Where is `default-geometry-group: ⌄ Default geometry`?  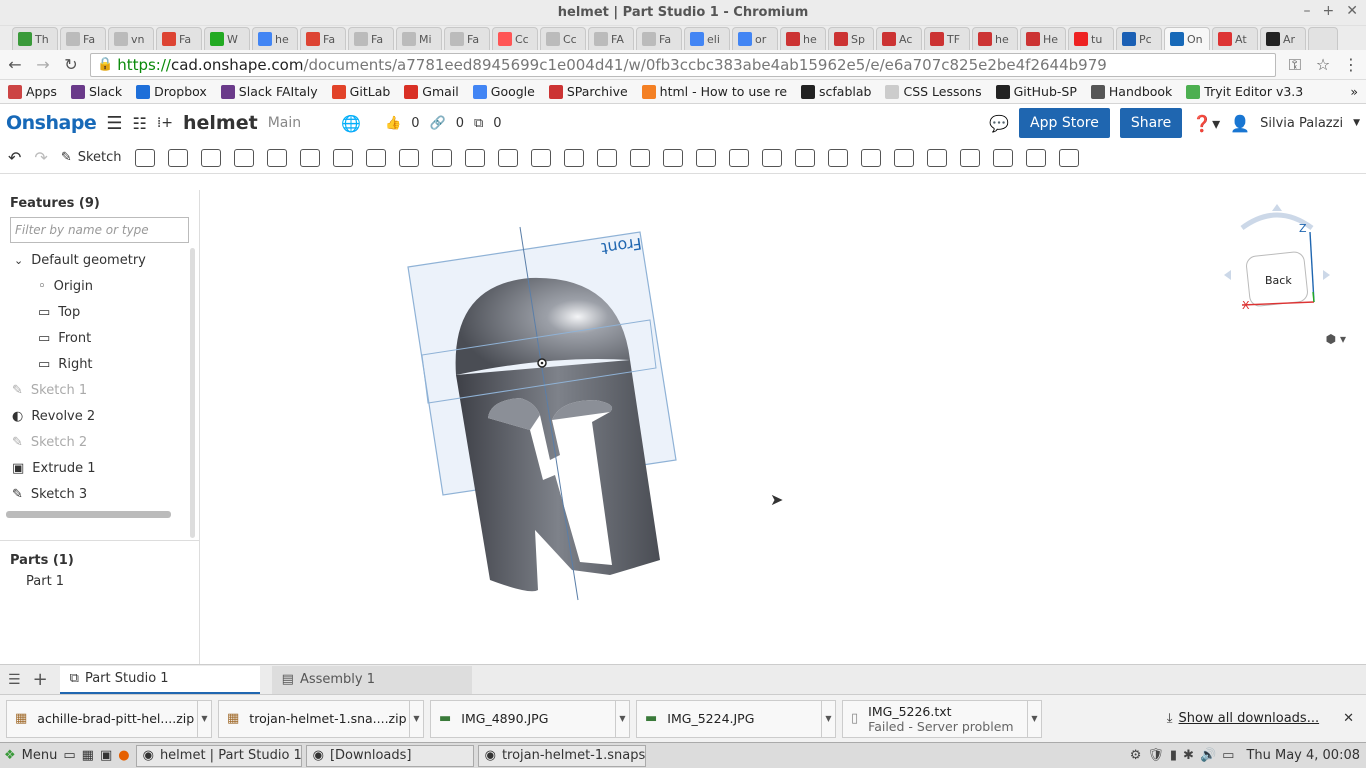
default-geometry-group: ⌄ Default geometry is located at coordinates (99, 260).